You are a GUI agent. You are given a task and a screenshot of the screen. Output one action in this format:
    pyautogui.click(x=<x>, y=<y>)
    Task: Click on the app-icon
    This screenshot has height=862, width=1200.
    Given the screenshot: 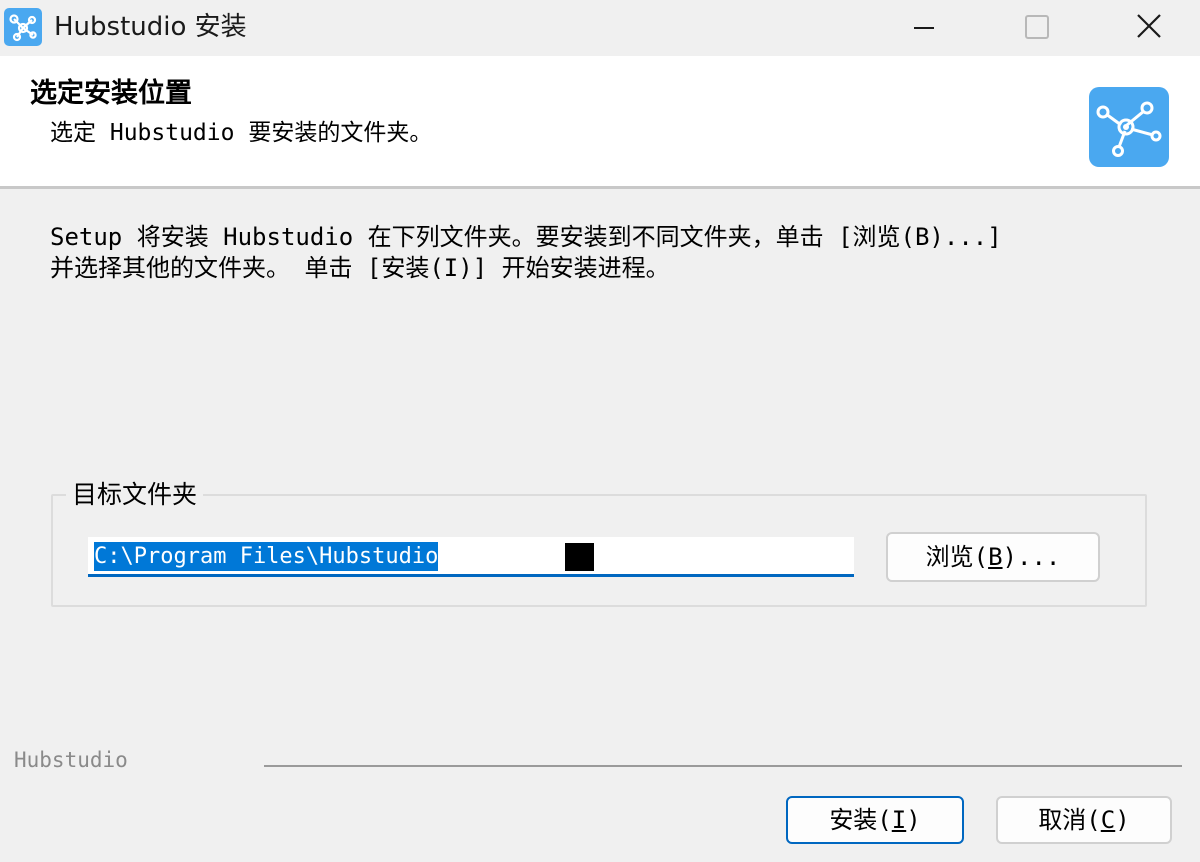 What is the action you would take?
    pyautogui.click(x=23, y=27)
    